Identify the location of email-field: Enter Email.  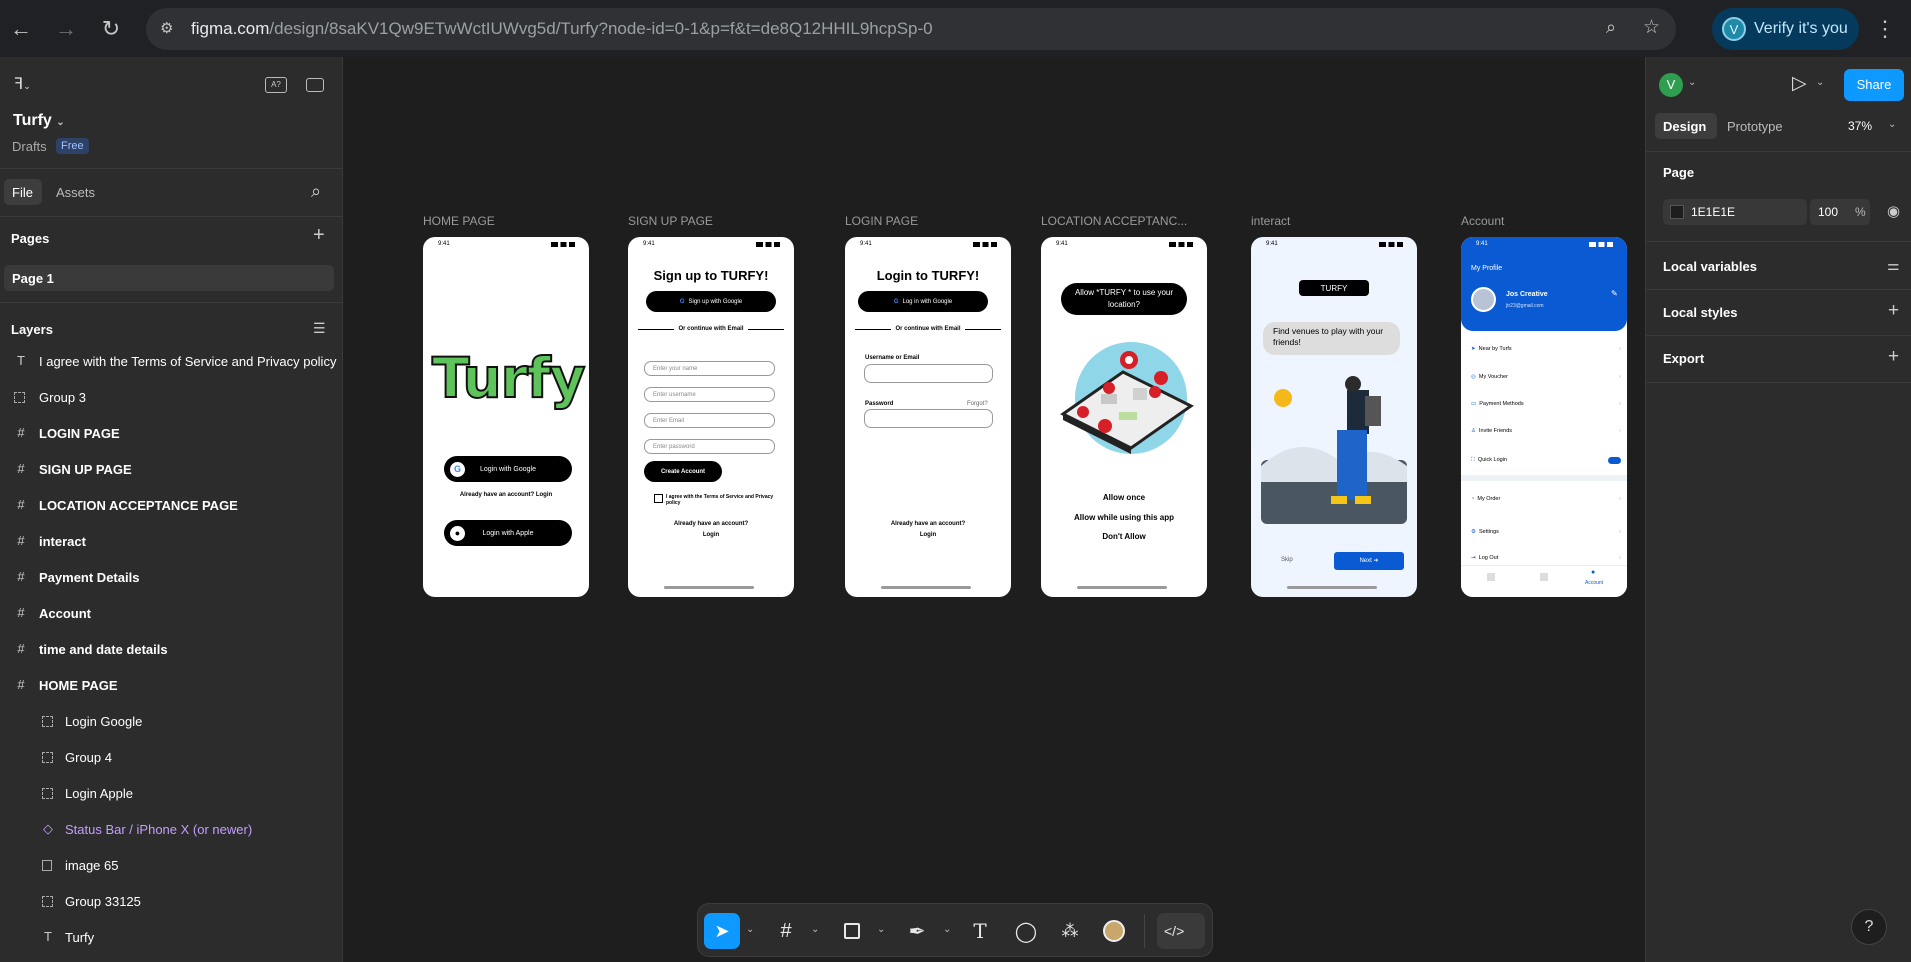
(709, 420).